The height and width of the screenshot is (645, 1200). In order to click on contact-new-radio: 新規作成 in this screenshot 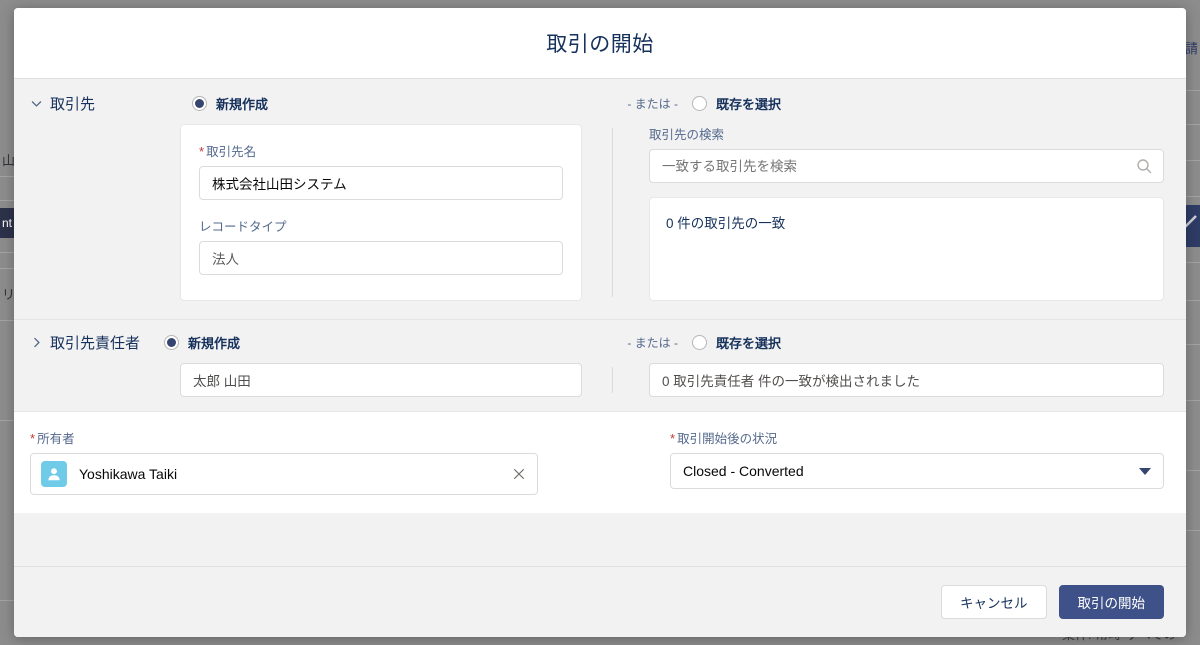, I will do `click(202, 342)`.